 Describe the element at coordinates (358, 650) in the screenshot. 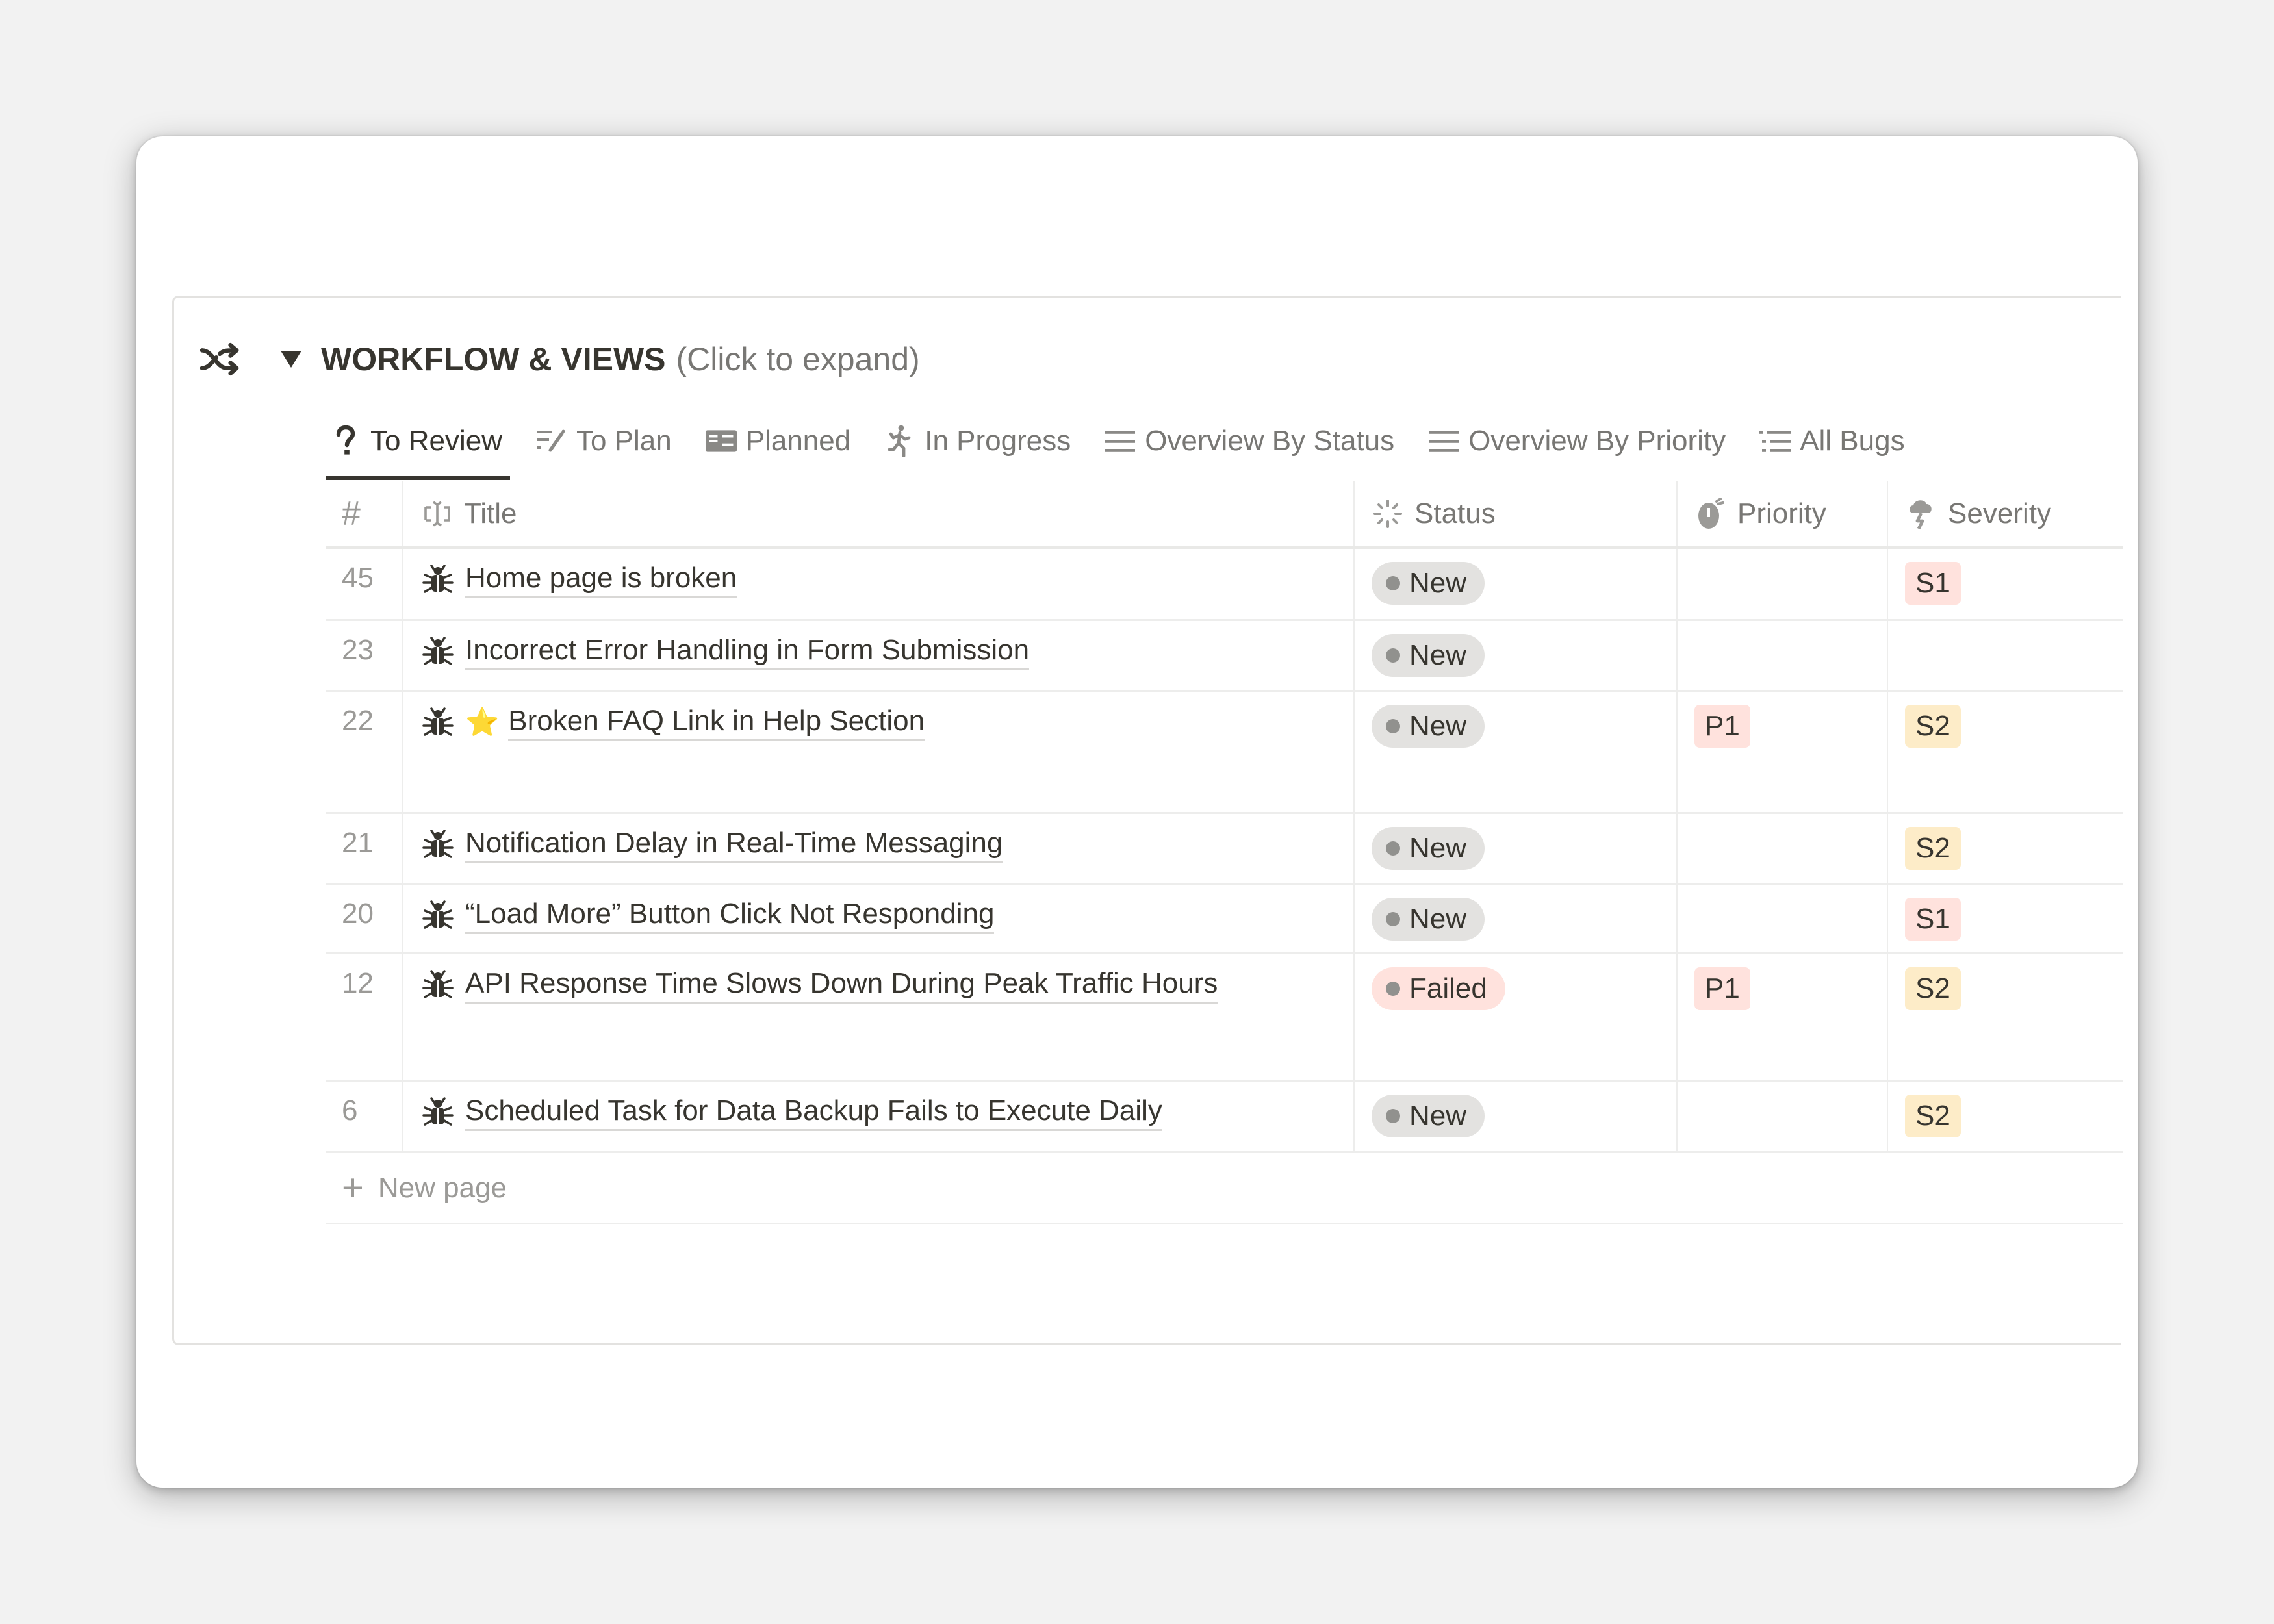

I see `row-number: 23` at that location.